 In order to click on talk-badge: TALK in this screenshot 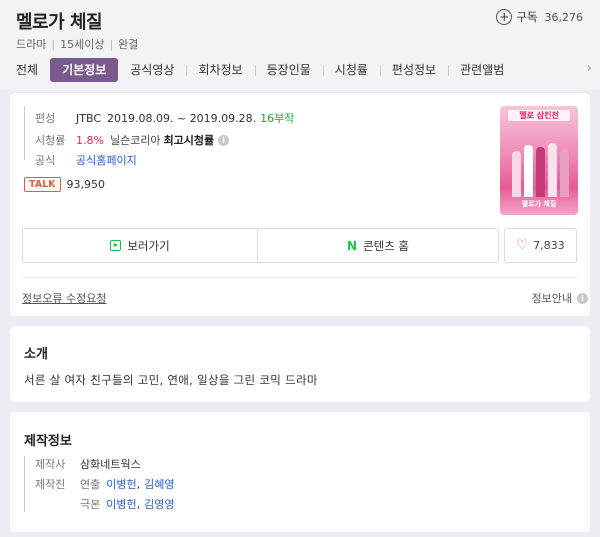, I will do `click(42, 184)`.